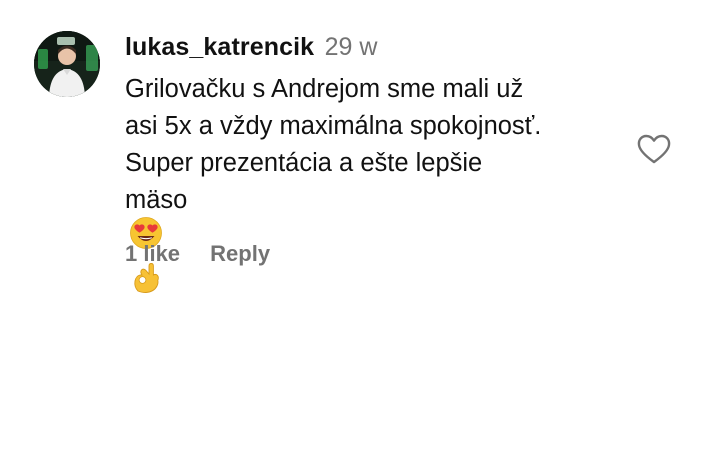 Image resolution: width=705 pixels, height=450 pixels. Describe the element at coordinates (197, 254) in the screenshot. I see `comment-actions: 1 like Reply` at that location.